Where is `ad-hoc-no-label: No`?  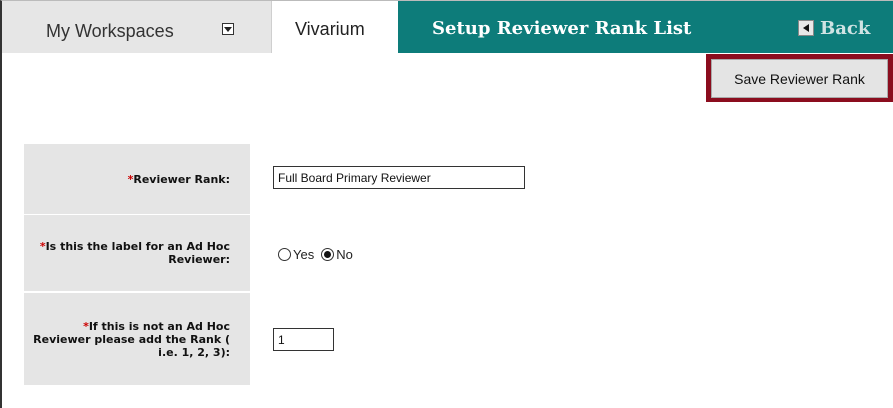
ad-hoc-no-label: No is located at coordinates (344, 254).